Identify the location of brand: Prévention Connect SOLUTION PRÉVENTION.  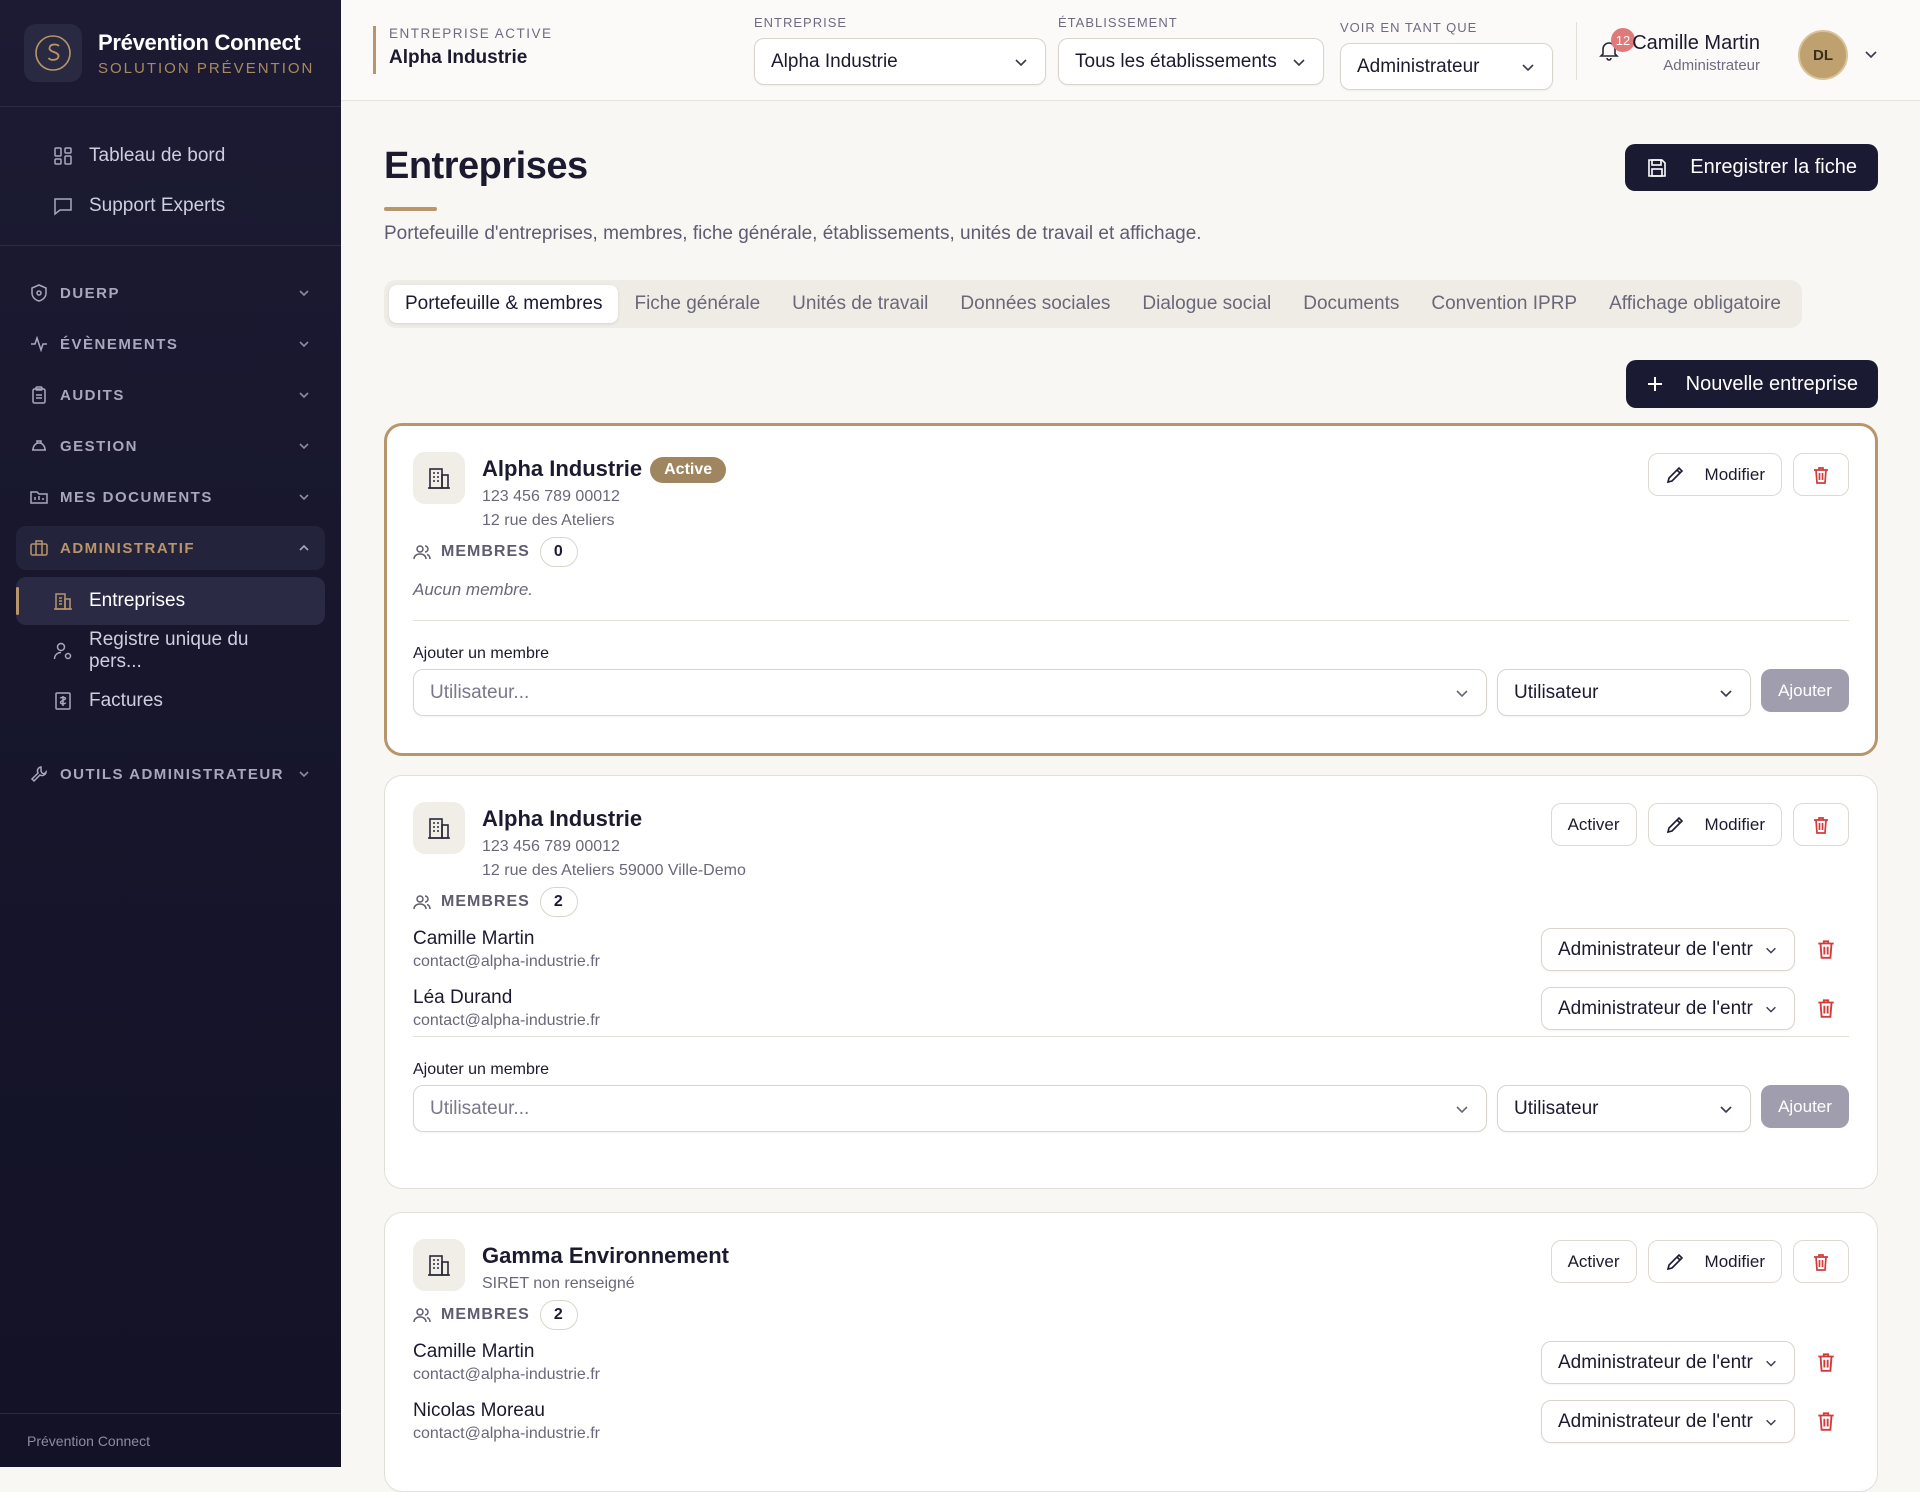
(170, 53).